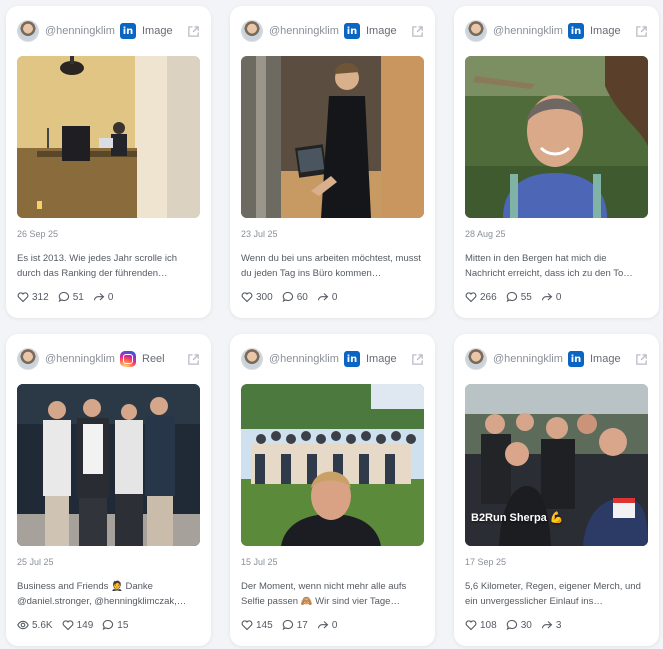 This screenshot has height=649, width=663. What do you see at coordinates (526, 625) in the screenshot?
I see `comments-count: 30` at bounding box center [526, 625].